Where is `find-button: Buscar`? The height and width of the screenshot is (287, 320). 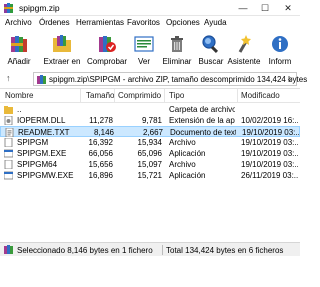
find-button: Buscar is located at coordinates (211, 51).